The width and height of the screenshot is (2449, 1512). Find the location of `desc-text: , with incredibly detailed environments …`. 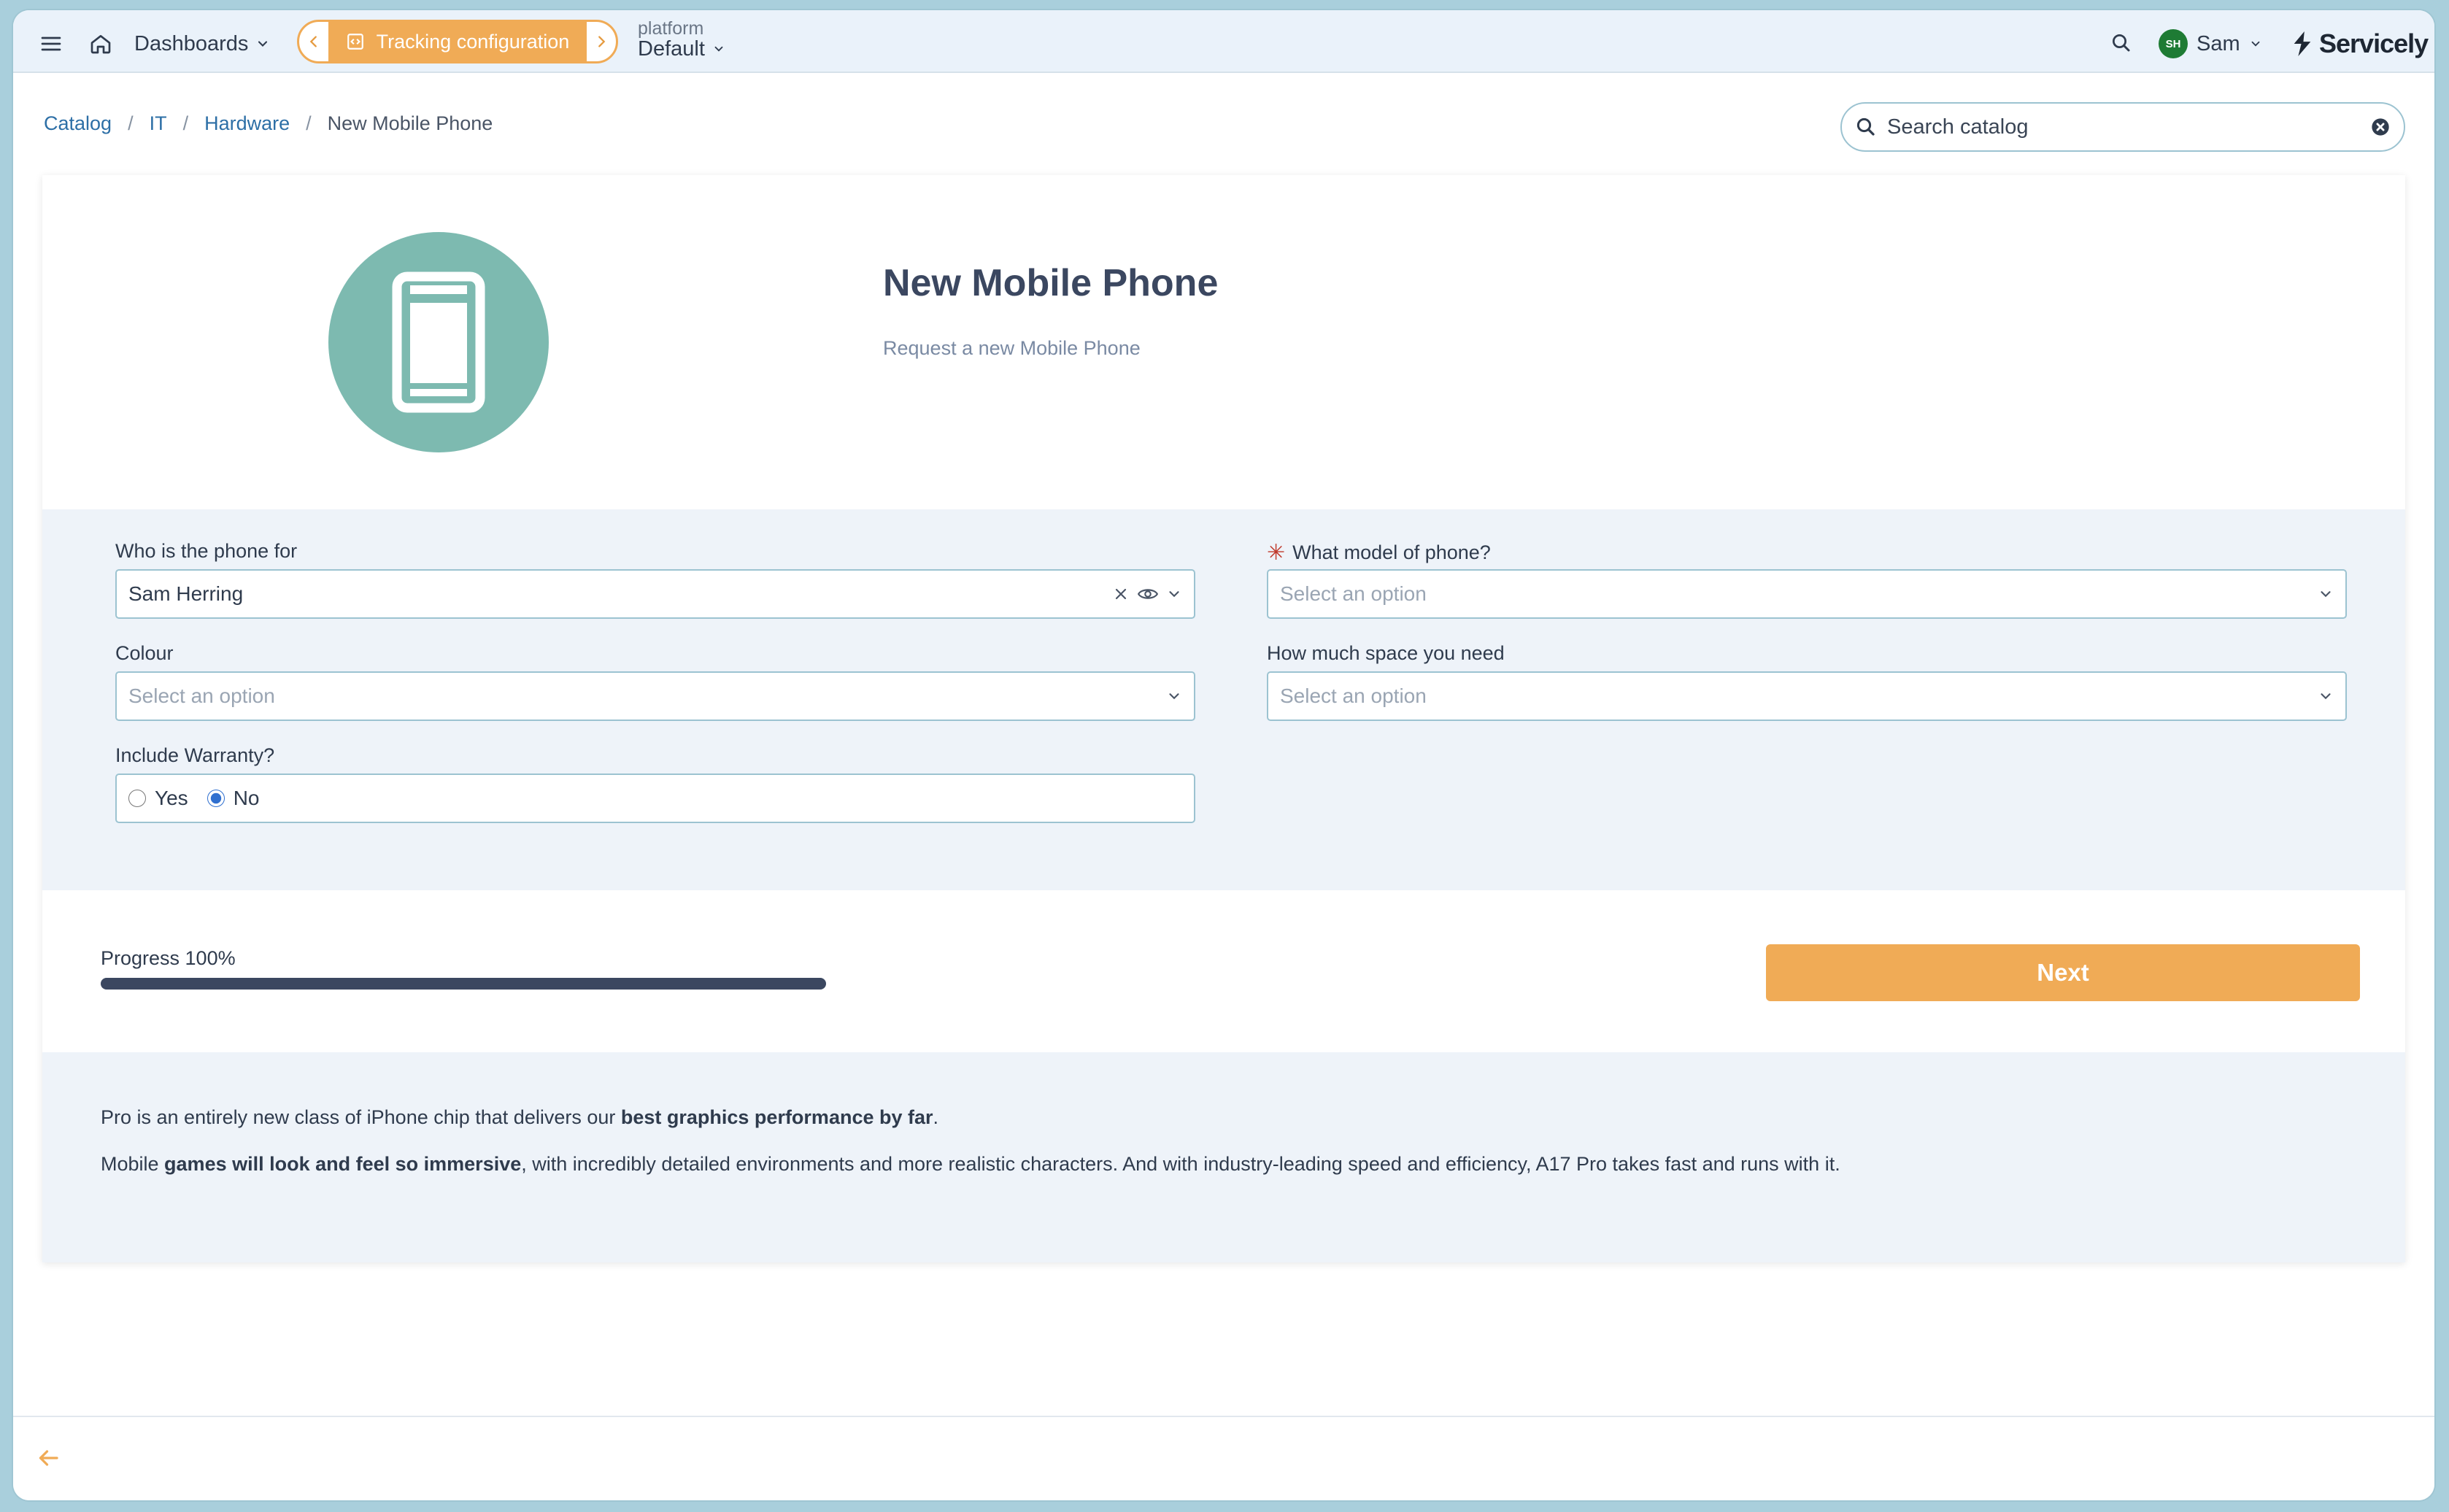

desc-text: , with incredibly detailed environments … is located at coordinates (1181, 1164).